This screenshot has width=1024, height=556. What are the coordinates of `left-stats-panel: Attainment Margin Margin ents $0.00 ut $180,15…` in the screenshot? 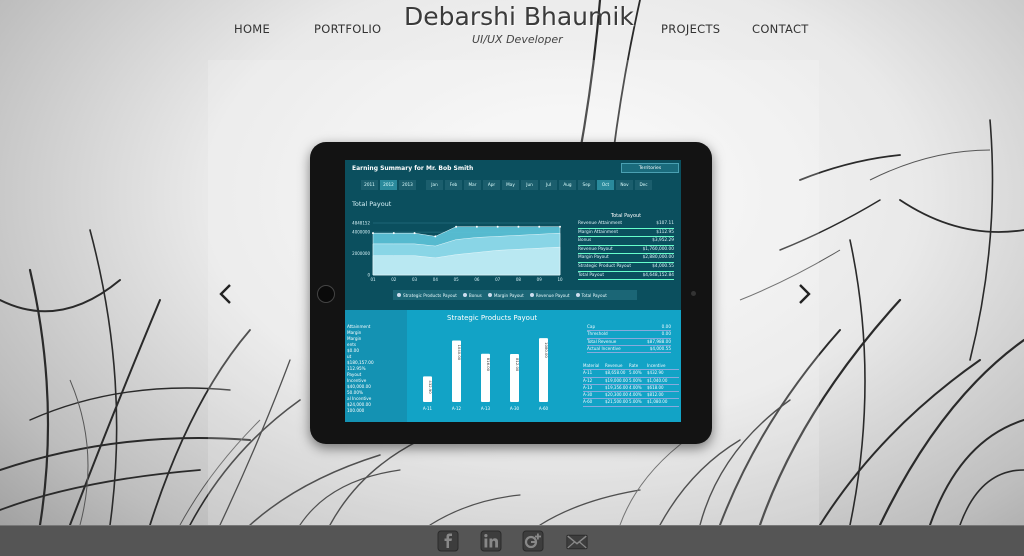 It's located at (376, 366).